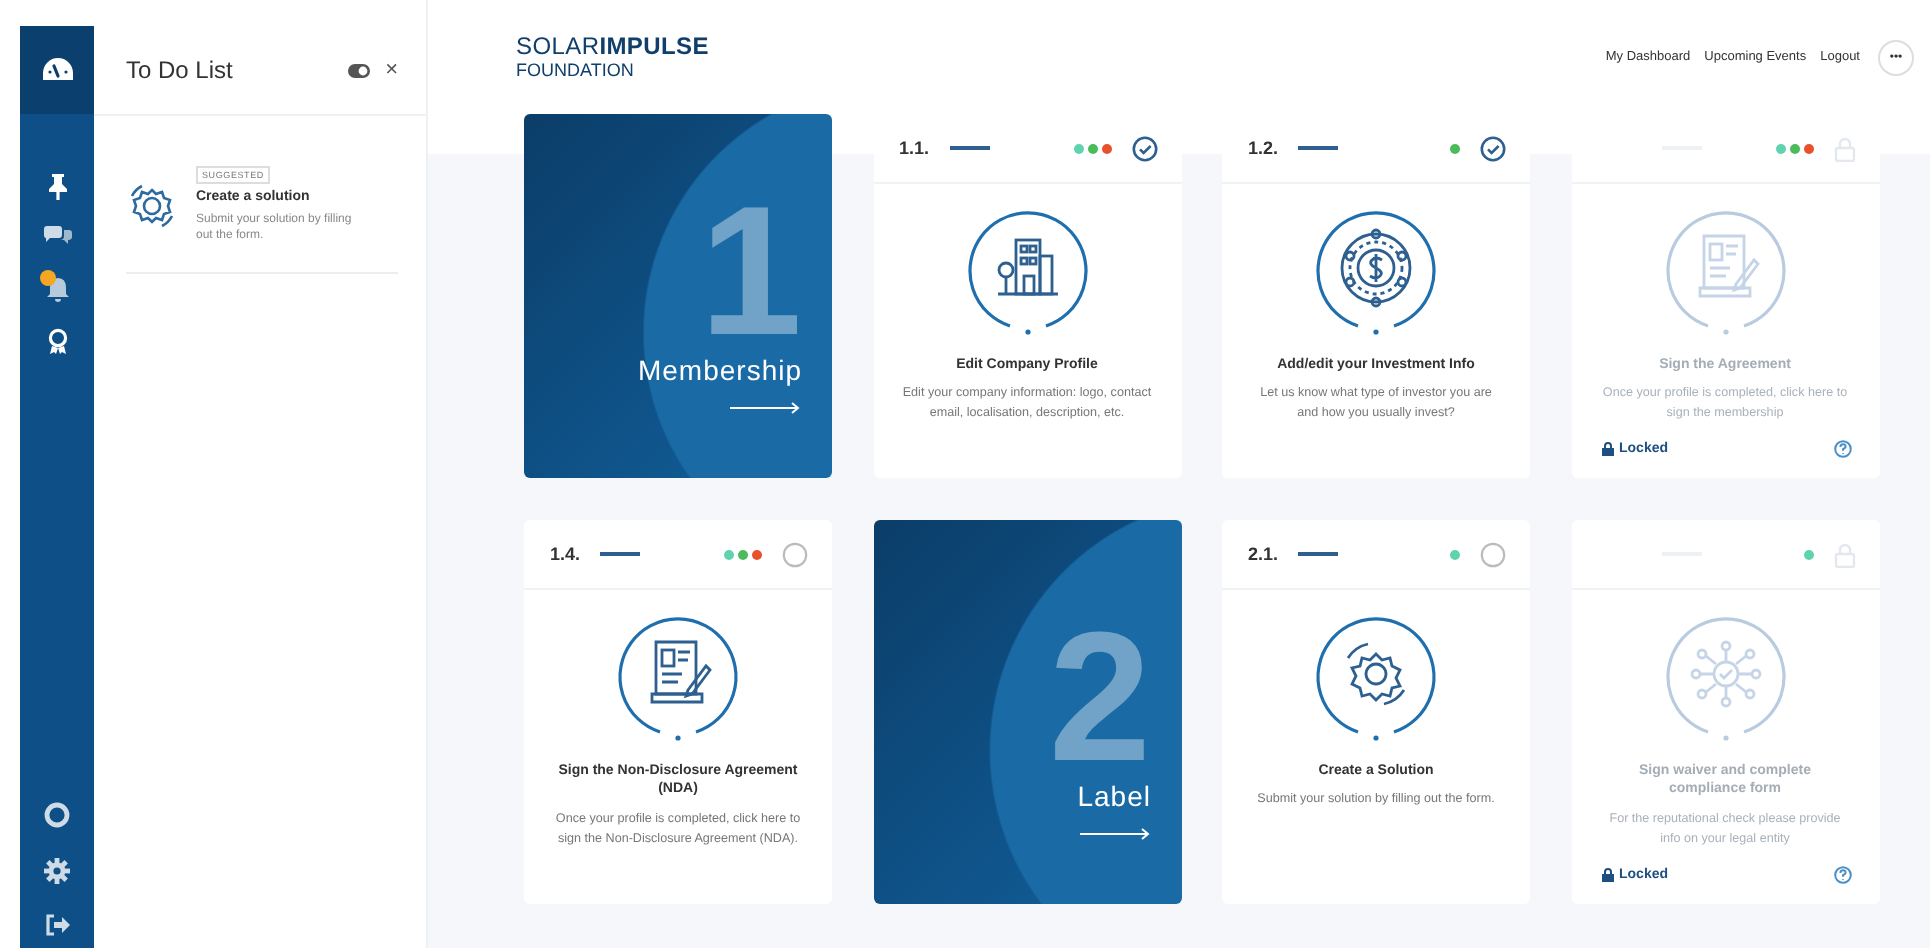 The width and height of the screenshot is (1930, 948). Describe the element at coordinates (57, 815) in the screenshot. I see `lifebuoy-icon` at that location.